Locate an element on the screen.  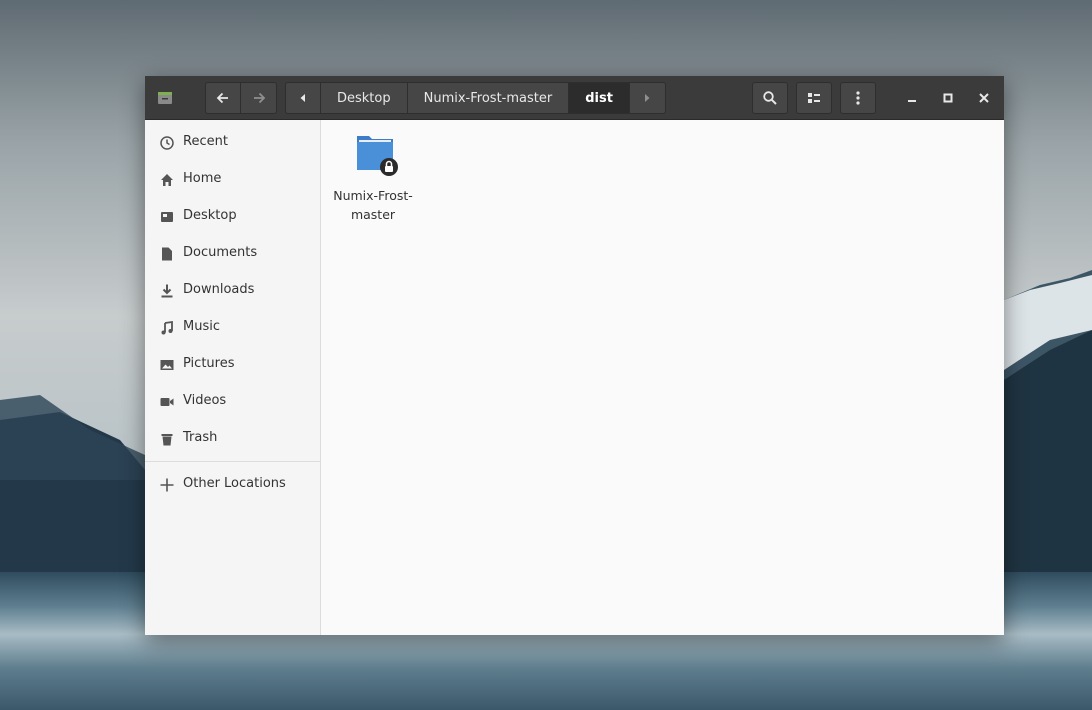
sidebar-item-label: Downloads is located at coordinates (219, 289).